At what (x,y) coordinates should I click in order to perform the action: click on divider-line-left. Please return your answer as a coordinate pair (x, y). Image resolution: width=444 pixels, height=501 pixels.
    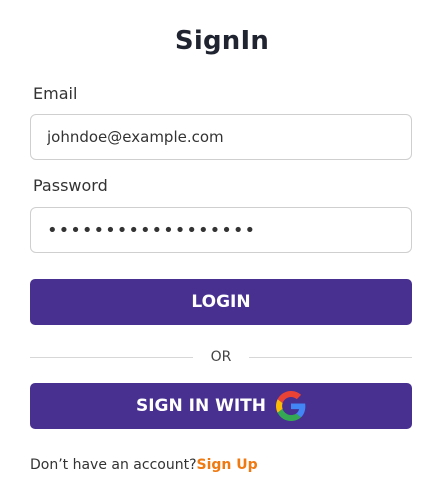
    Looking at the image, I should click on (111, 357).